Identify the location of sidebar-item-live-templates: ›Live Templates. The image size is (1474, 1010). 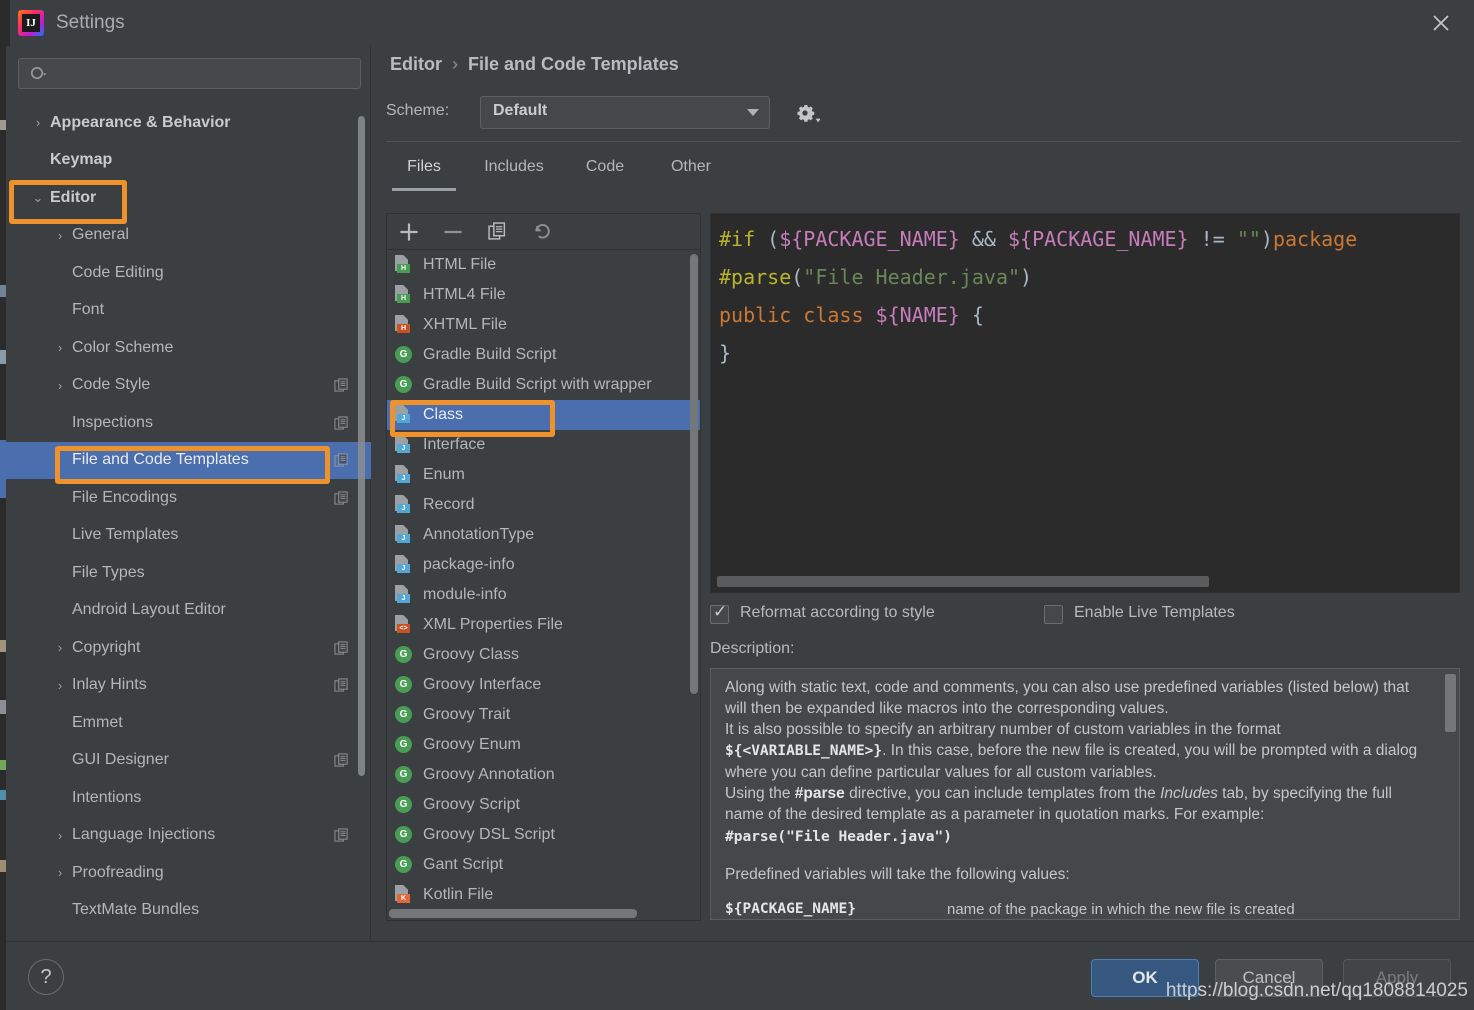
(188, 536).